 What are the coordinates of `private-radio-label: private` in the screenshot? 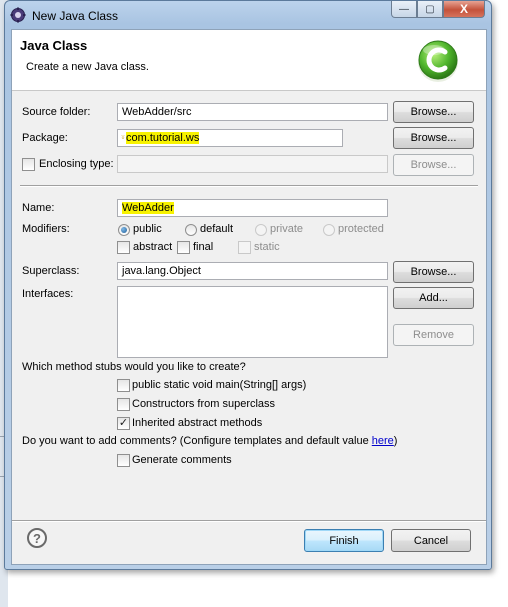 It's located at (287, 229).